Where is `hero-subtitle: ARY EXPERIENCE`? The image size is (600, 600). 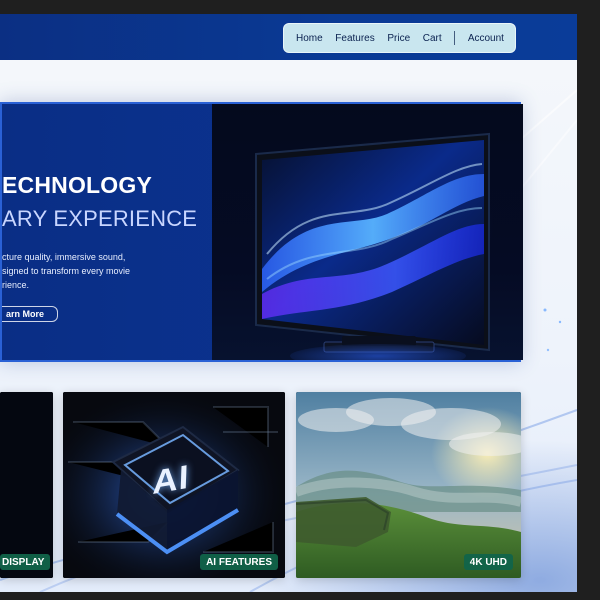 hero-subtitle: ARY EXPERIENCE is located at coordinates (100, 218).